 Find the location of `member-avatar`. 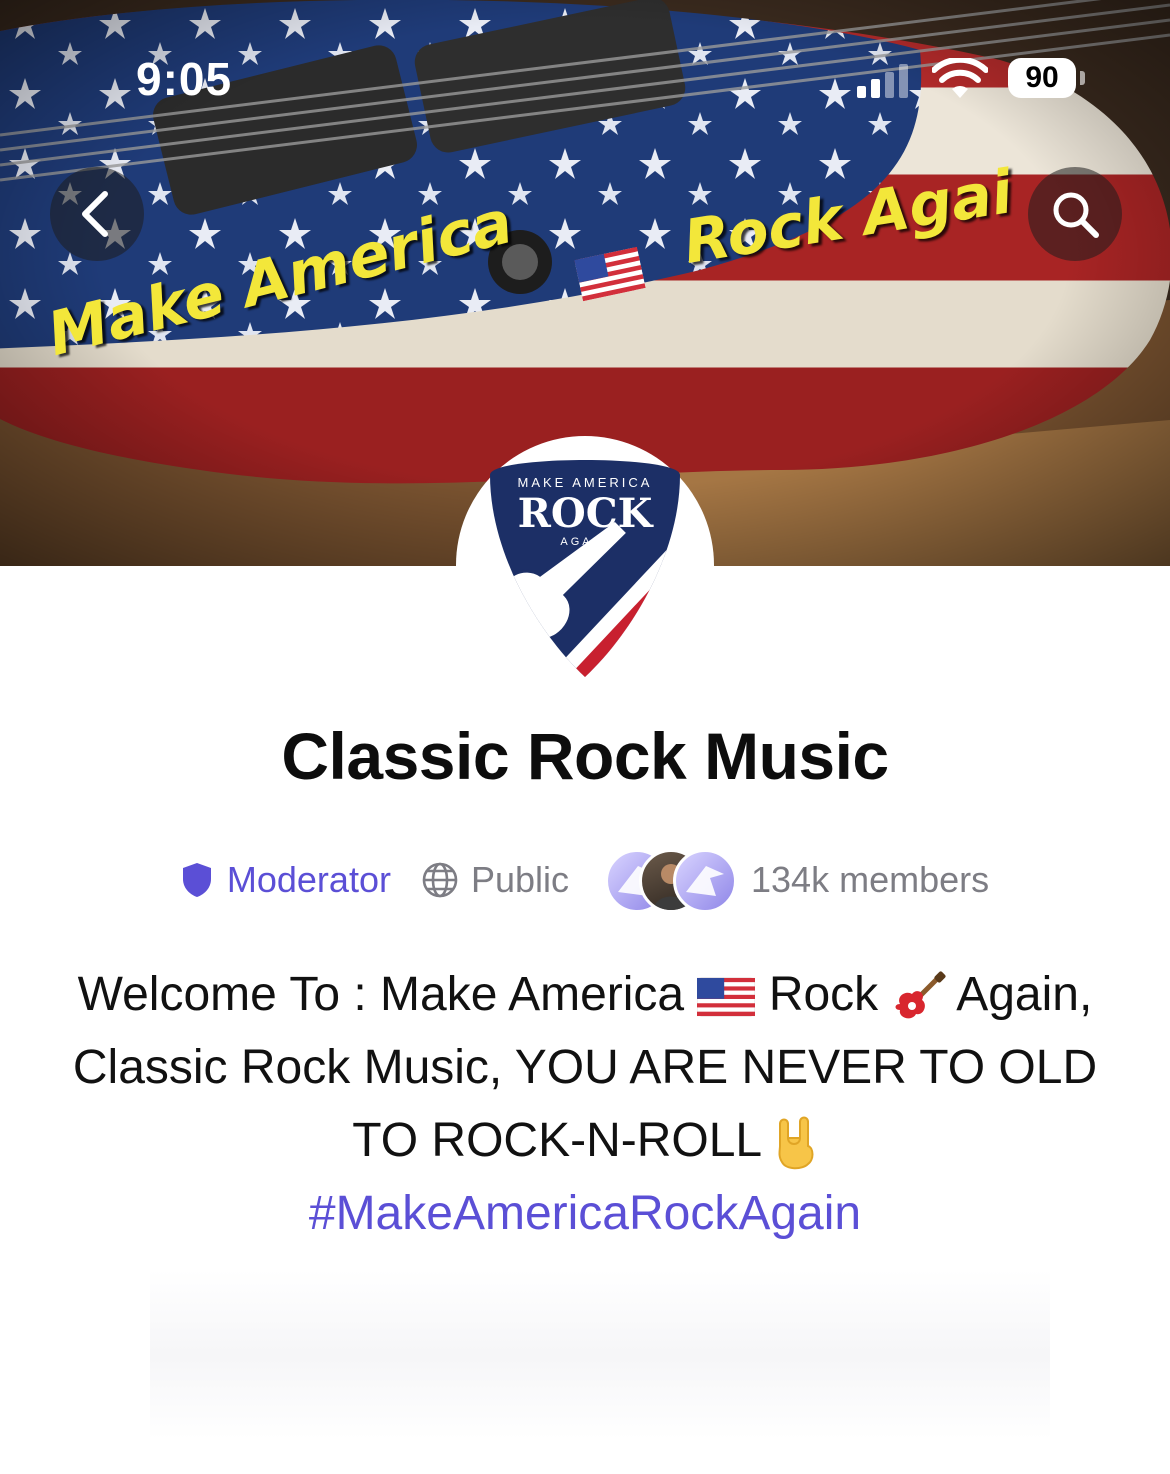

member-avatar is located at coordinates (705, 881).